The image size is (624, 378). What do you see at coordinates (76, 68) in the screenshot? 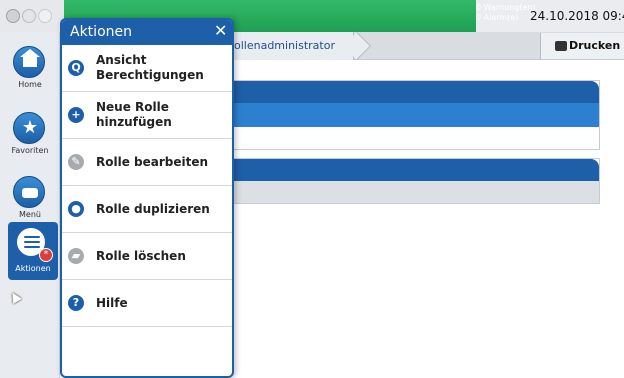
I see `search-icon: Q` at bounding box center [76, 68].